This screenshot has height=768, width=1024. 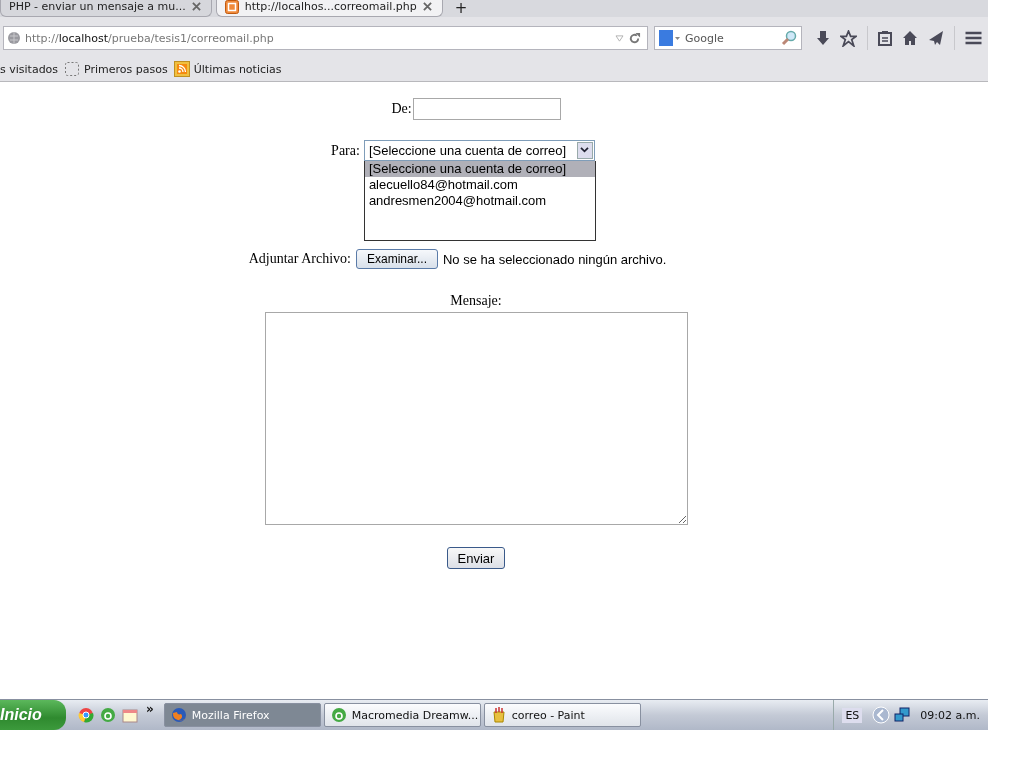 What do you see at coordinates (705, 38) in the screenshot?
I see `search-placeholder: Google` at bounding box center [705, 38].